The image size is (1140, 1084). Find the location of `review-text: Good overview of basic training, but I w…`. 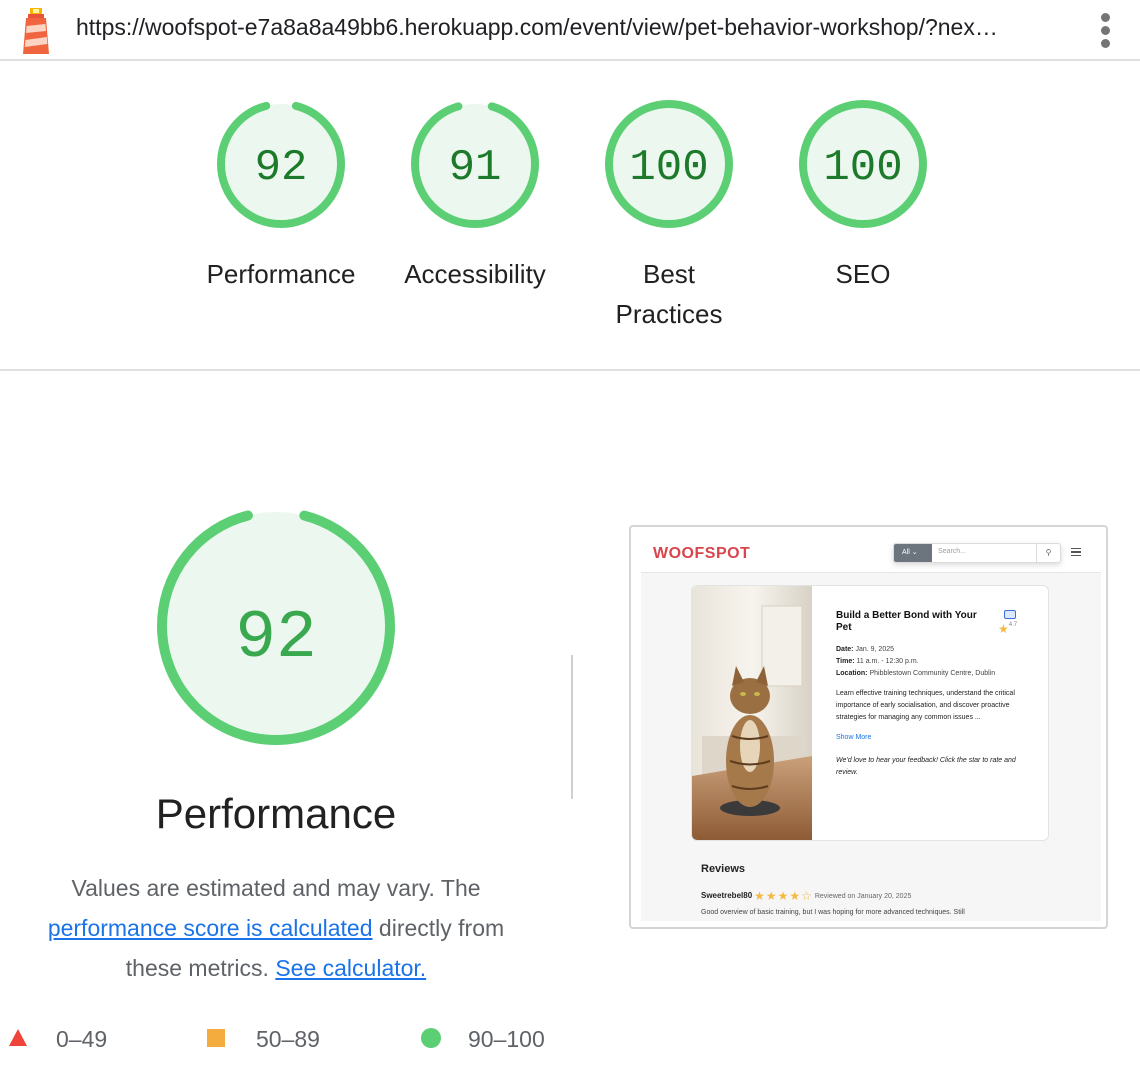

review-text: Good overview of basic training, but I w… is located at coordinates (833, 912).